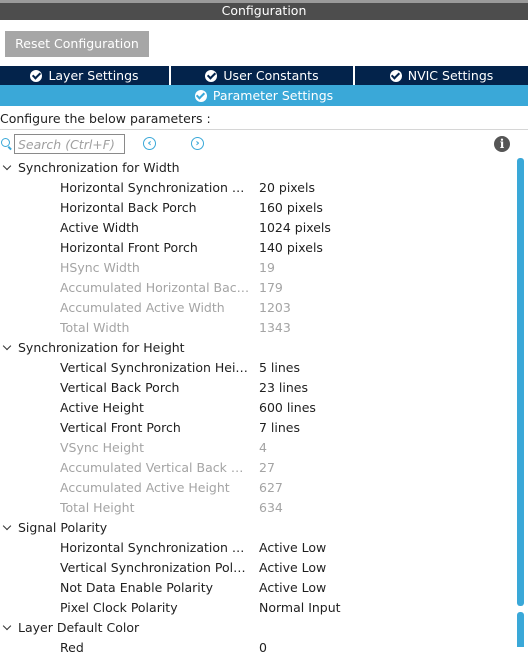 This screenshot has height=658, width=528. What do you see at coordinates (120, 387) in the screenshot?
I see `param-name: Vertical Back Porch` at bounding box center [120, 387].